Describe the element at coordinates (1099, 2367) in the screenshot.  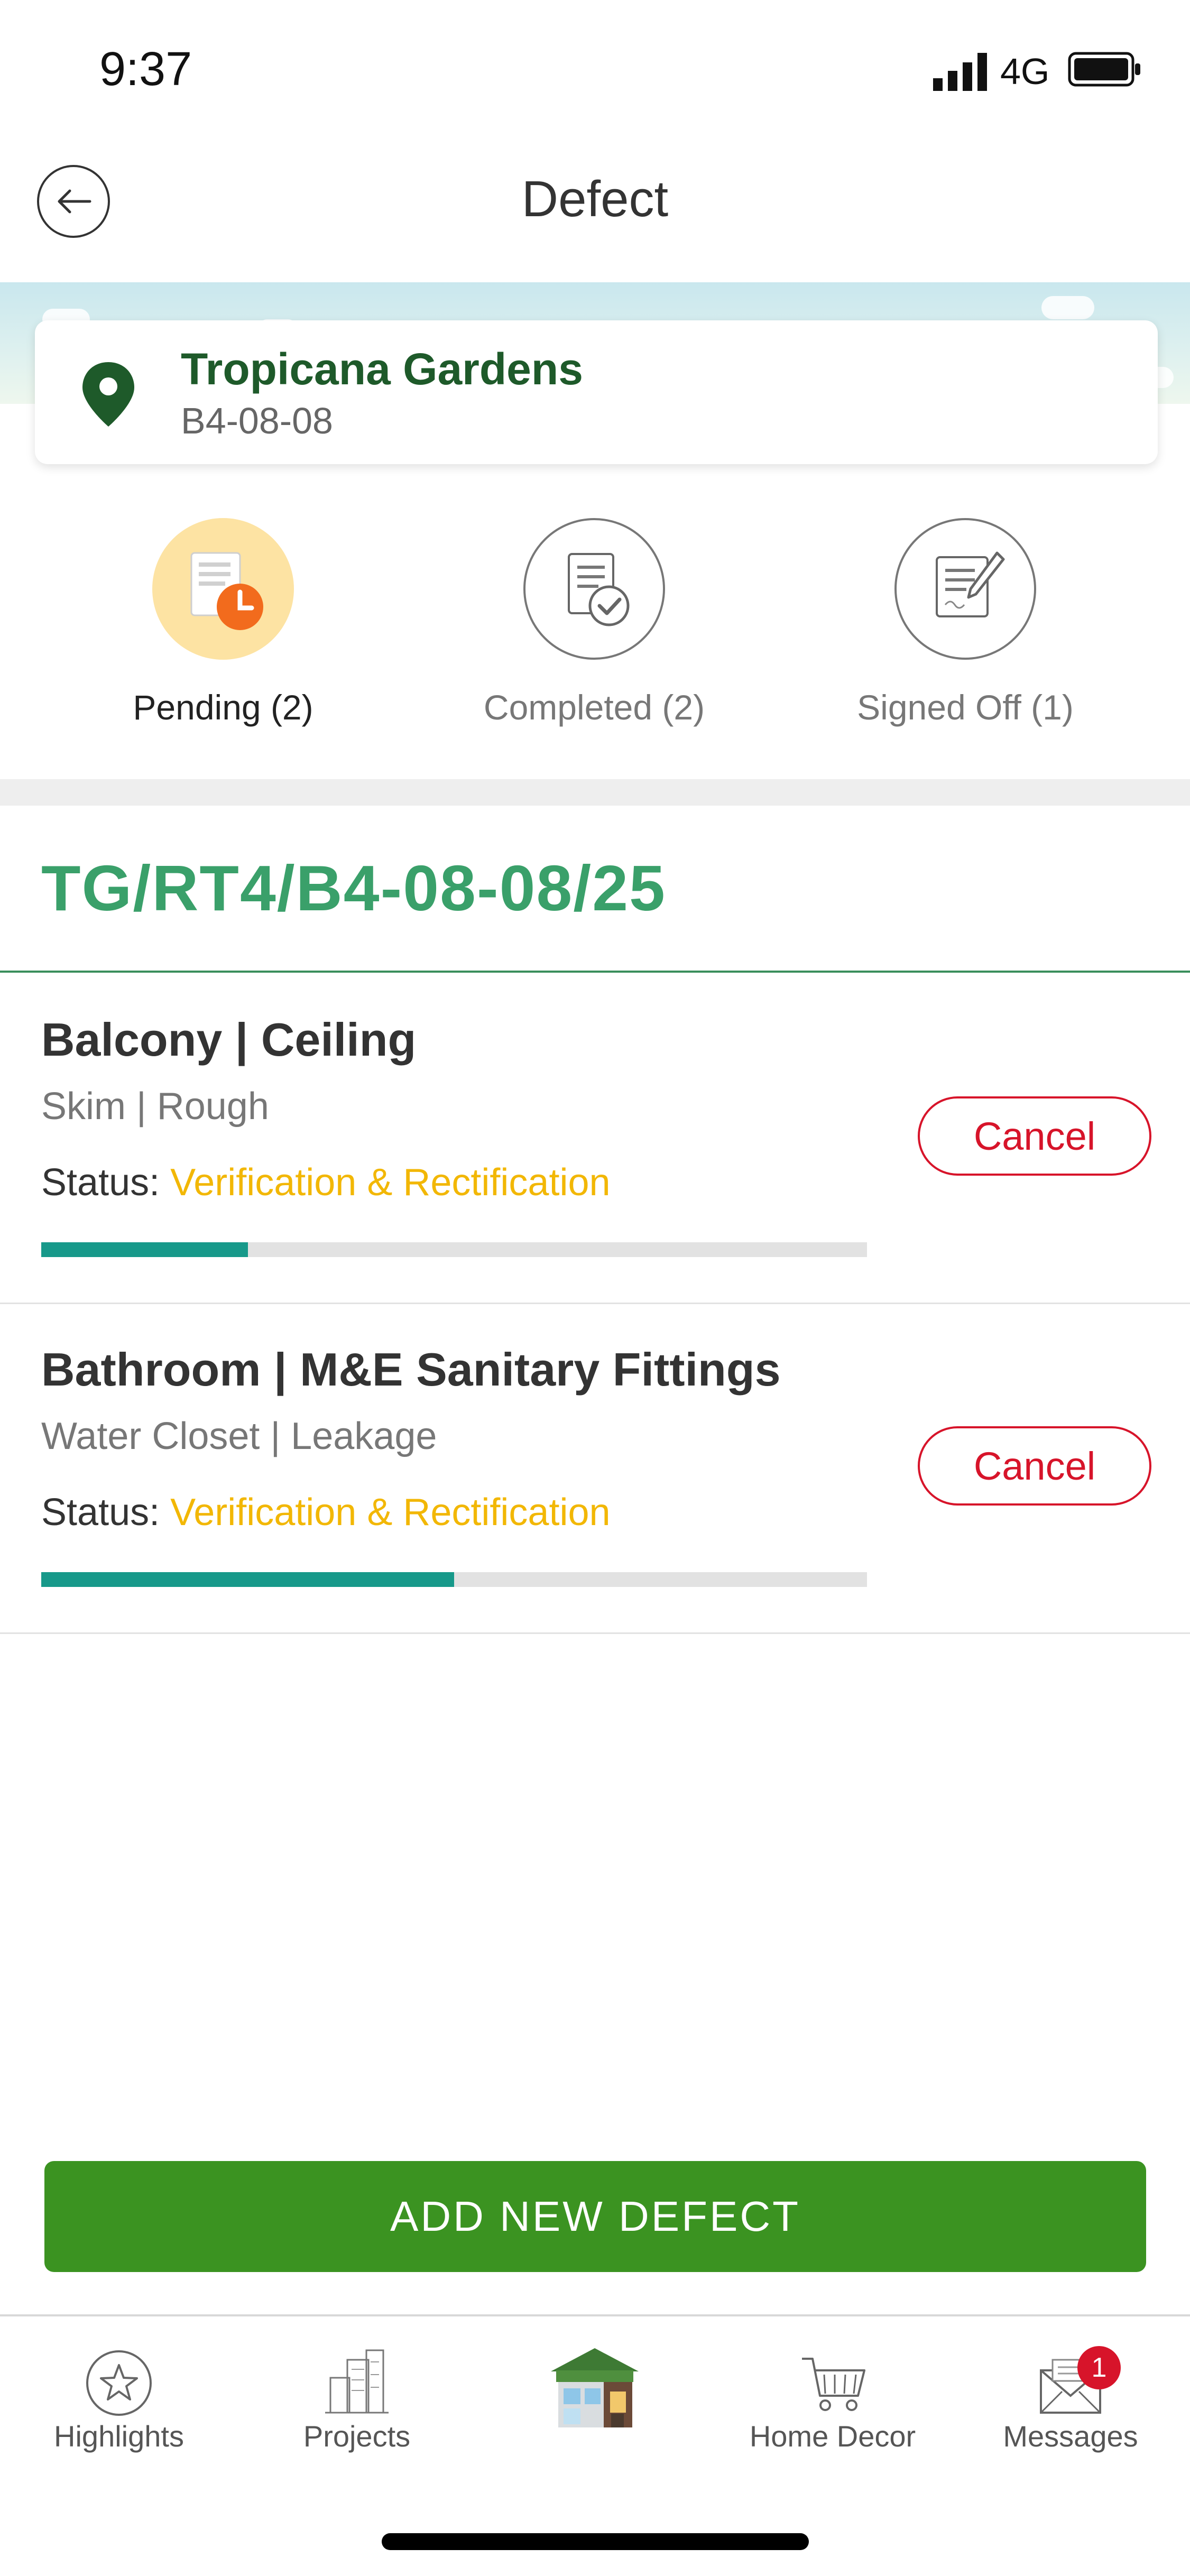
I see `messages-badge: 1` at that location.